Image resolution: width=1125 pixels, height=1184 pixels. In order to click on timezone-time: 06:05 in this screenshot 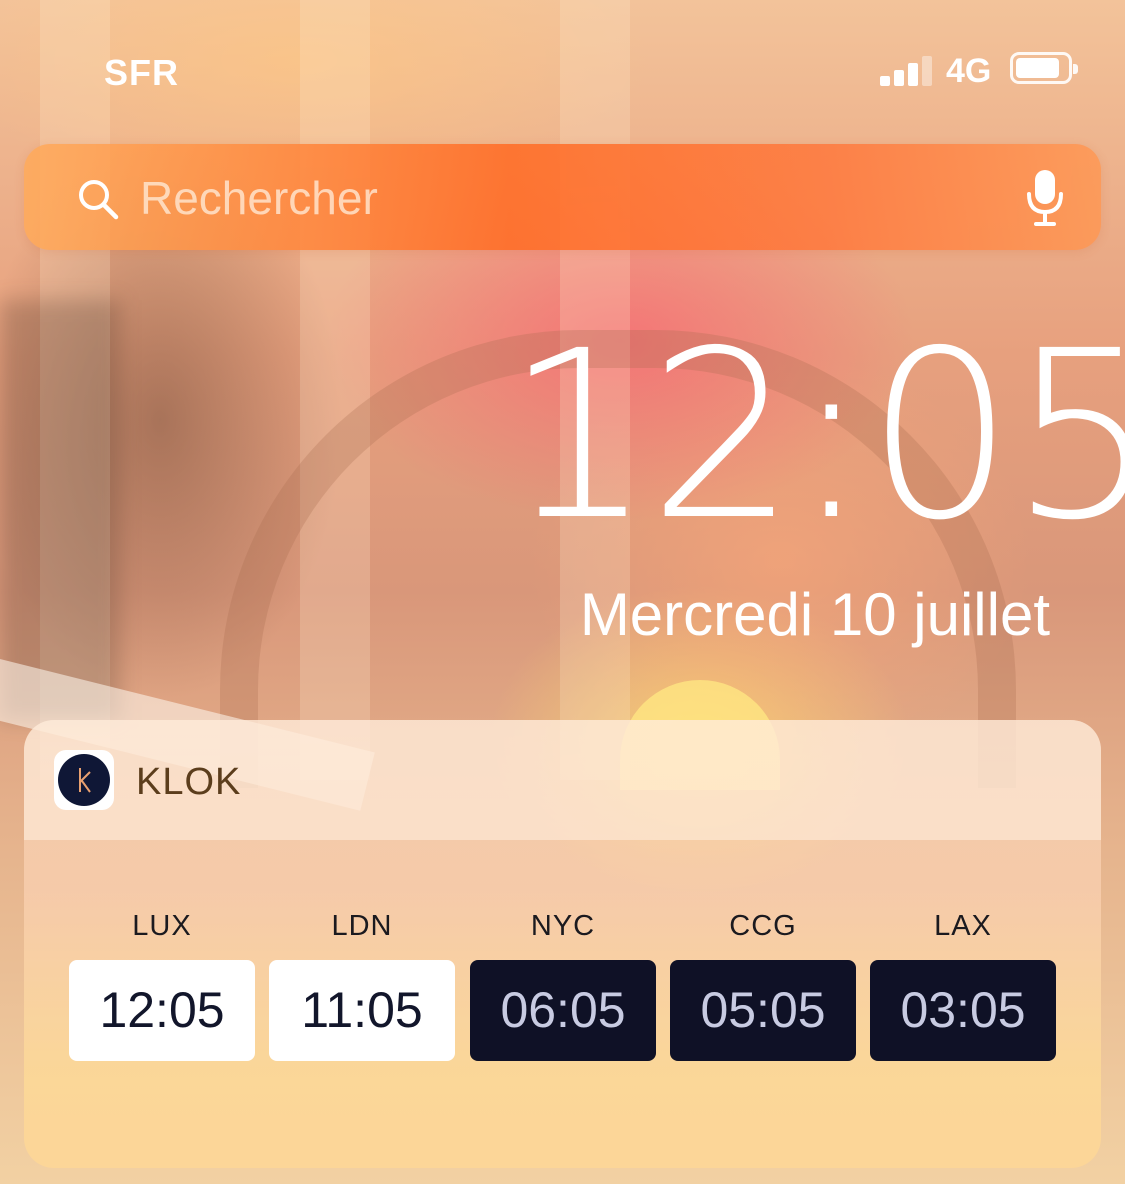, I will do `click(563, 1010)`.